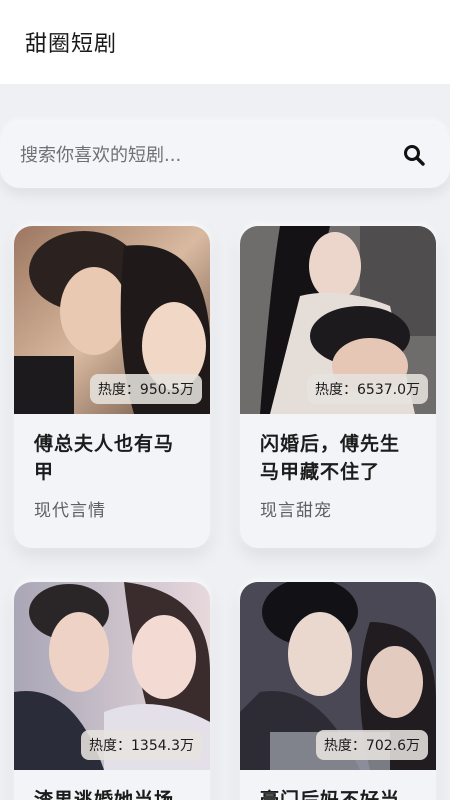 Image resolution: width=450 pixels, height=800 pixels. What do you see at coordinates (211, 155) in the screenshot?
I see `search-input` at bounding box center [211, 155].